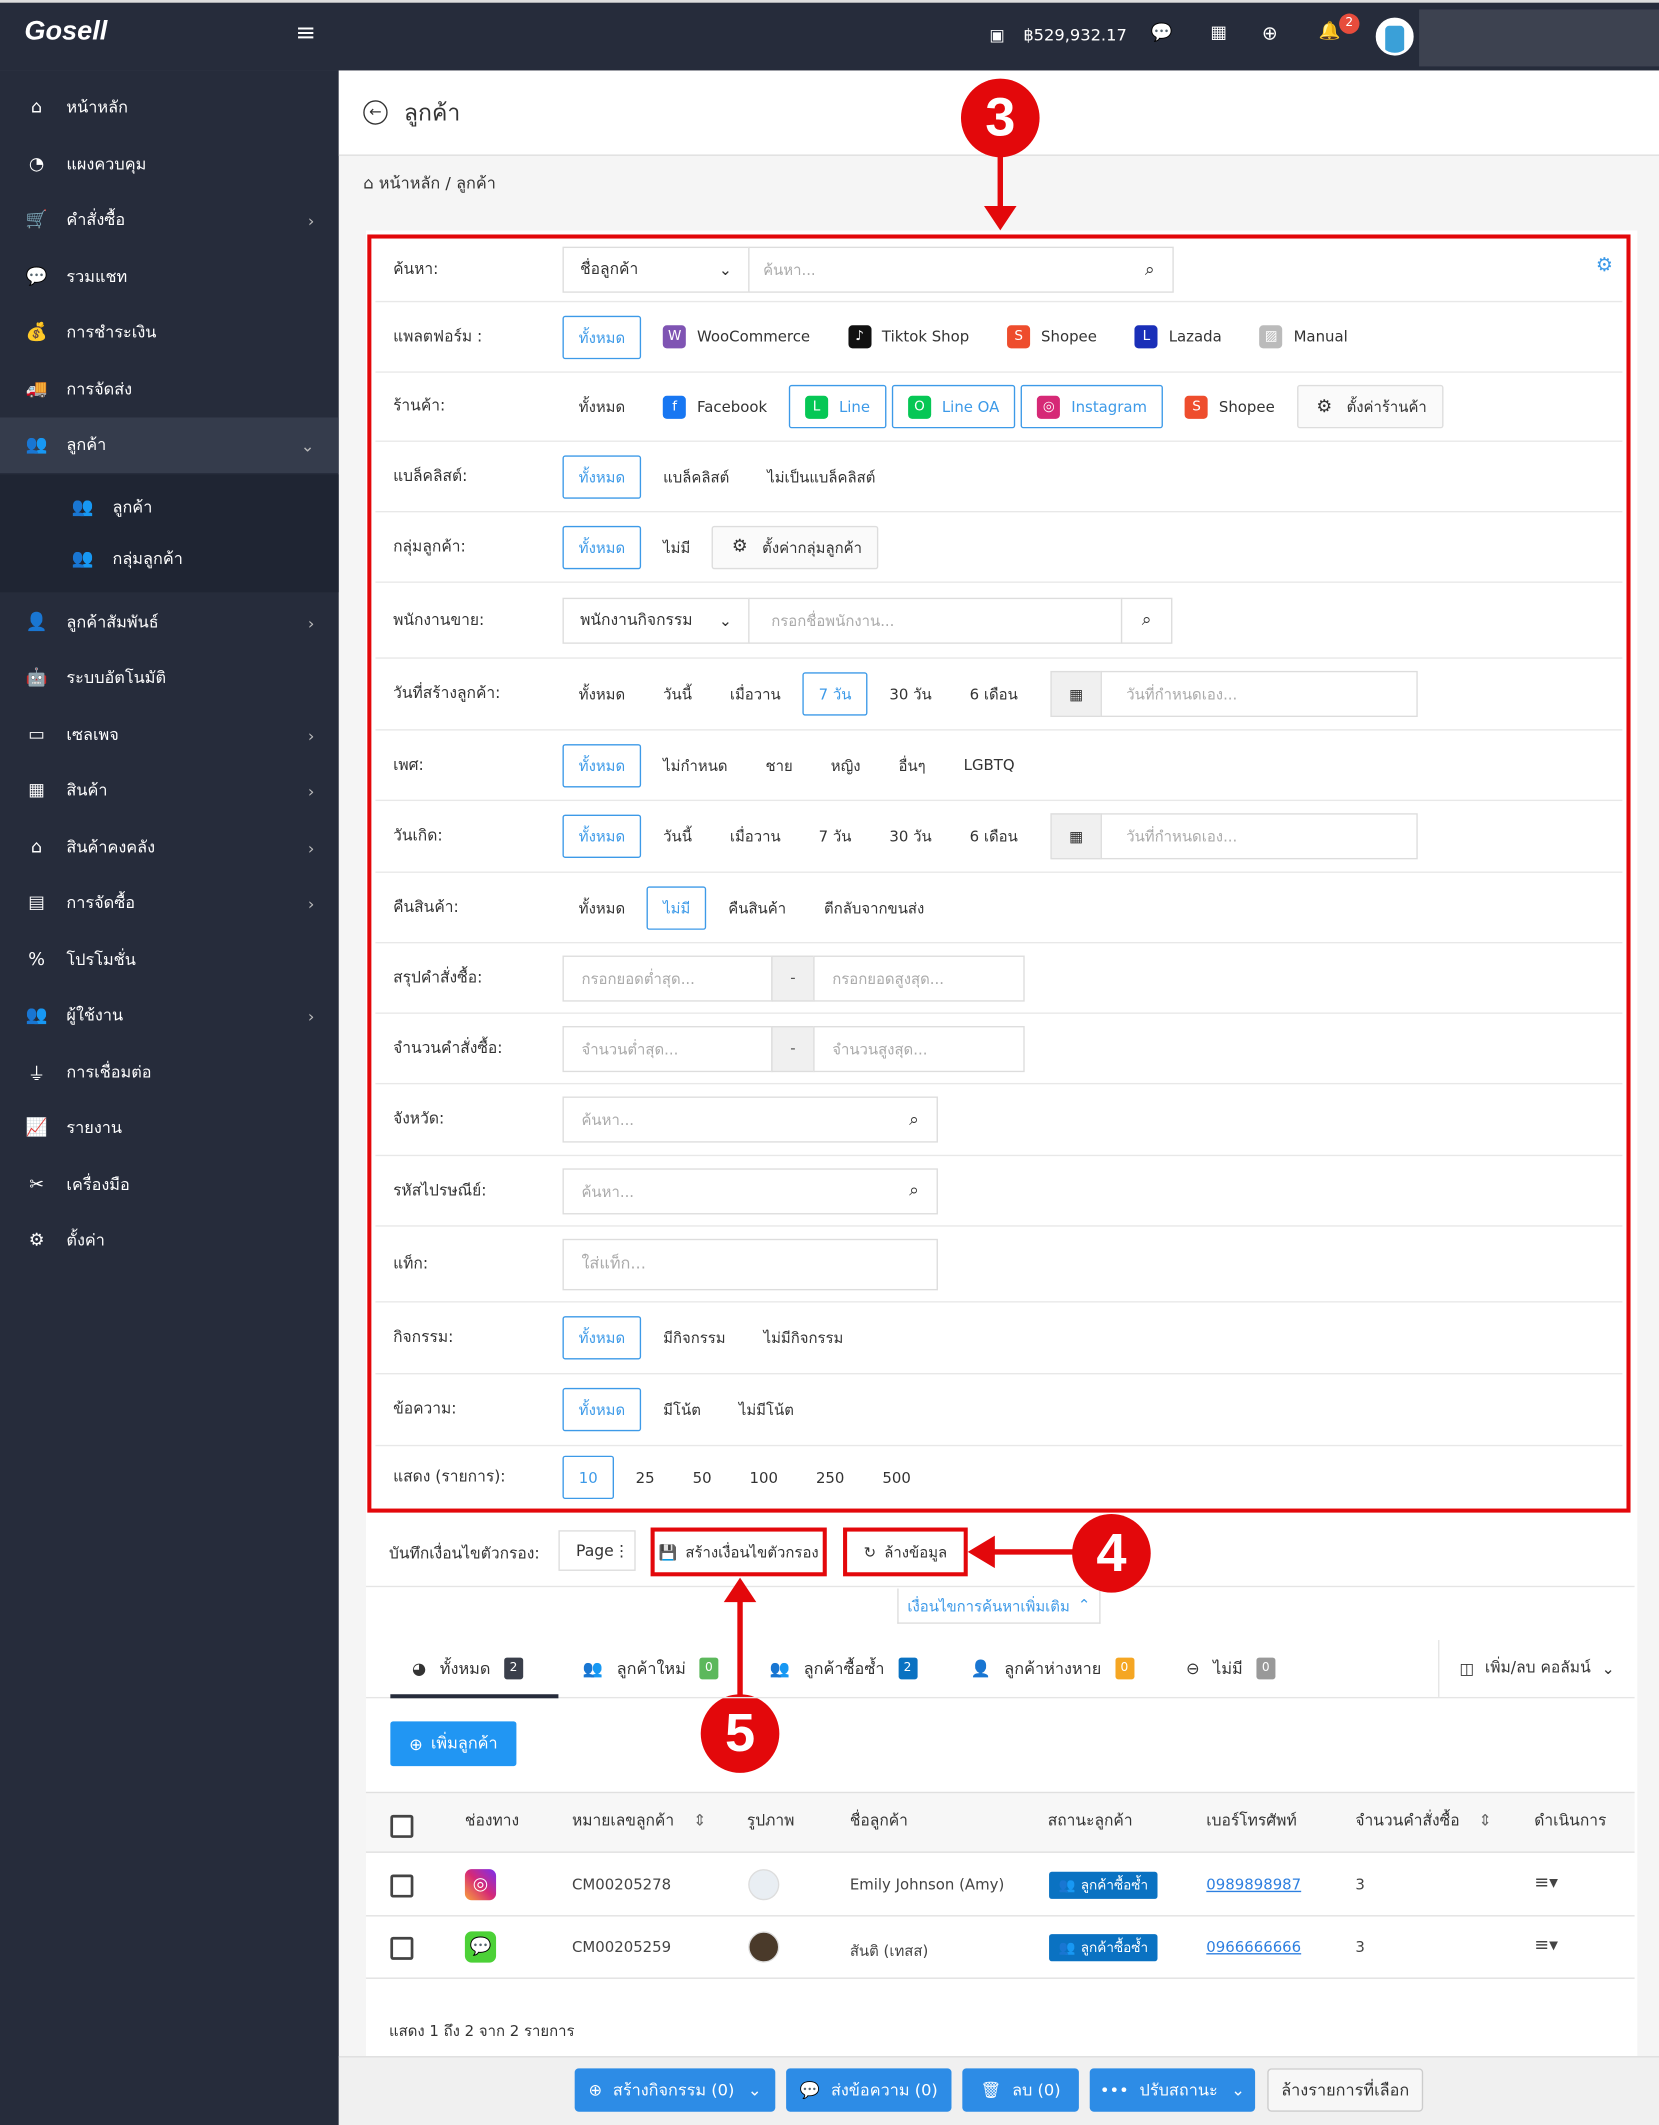 This screenshot has width=1659, height=2125. What do you see at coordinates (1230, 406) in the screenshot?
I see `filter-option: S Shopee` at bounding box center [1230, 406].